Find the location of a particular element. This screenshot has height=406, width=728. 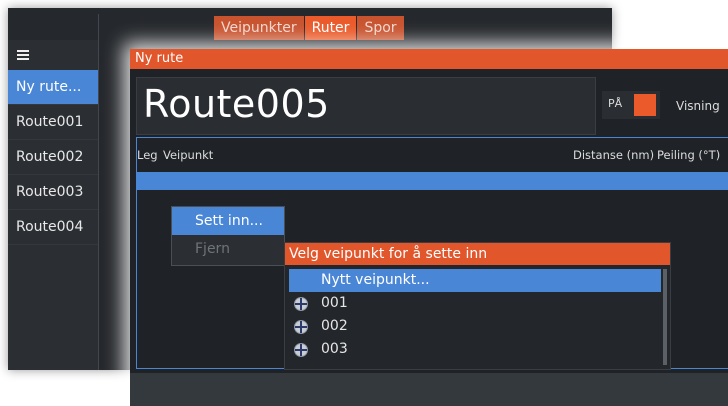

list-item: 003 is located at coordinates (475, 349).